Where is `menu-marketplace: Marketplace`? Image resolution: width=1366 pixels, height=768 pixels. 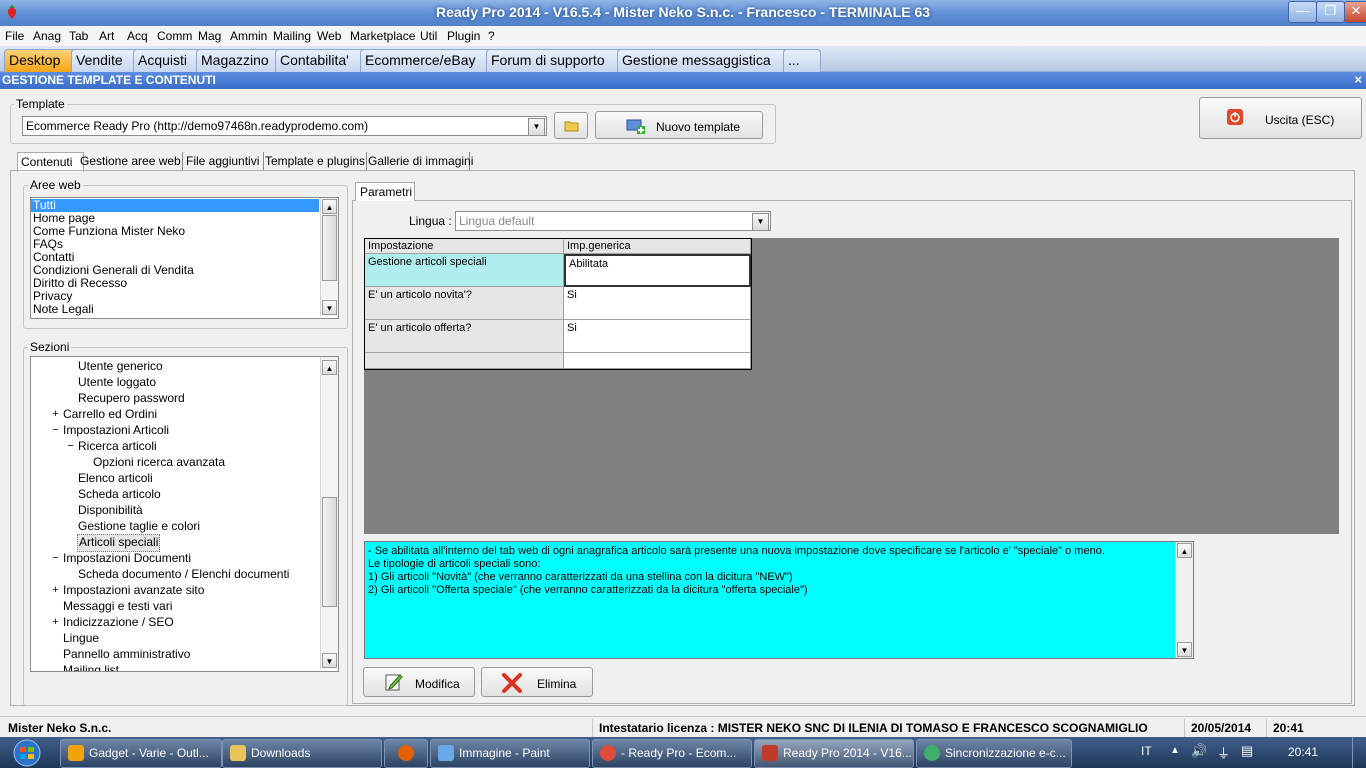
menu-marketplace: Marketplace is located at coordinates (382, 36).